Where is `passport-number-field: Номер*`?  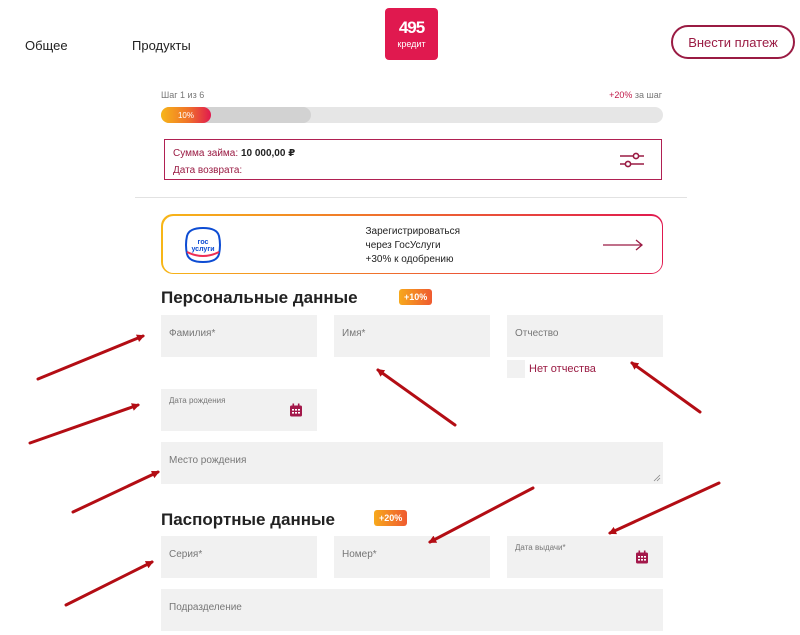 passport-number-field: Номер* is located at coordinates (412, 557).